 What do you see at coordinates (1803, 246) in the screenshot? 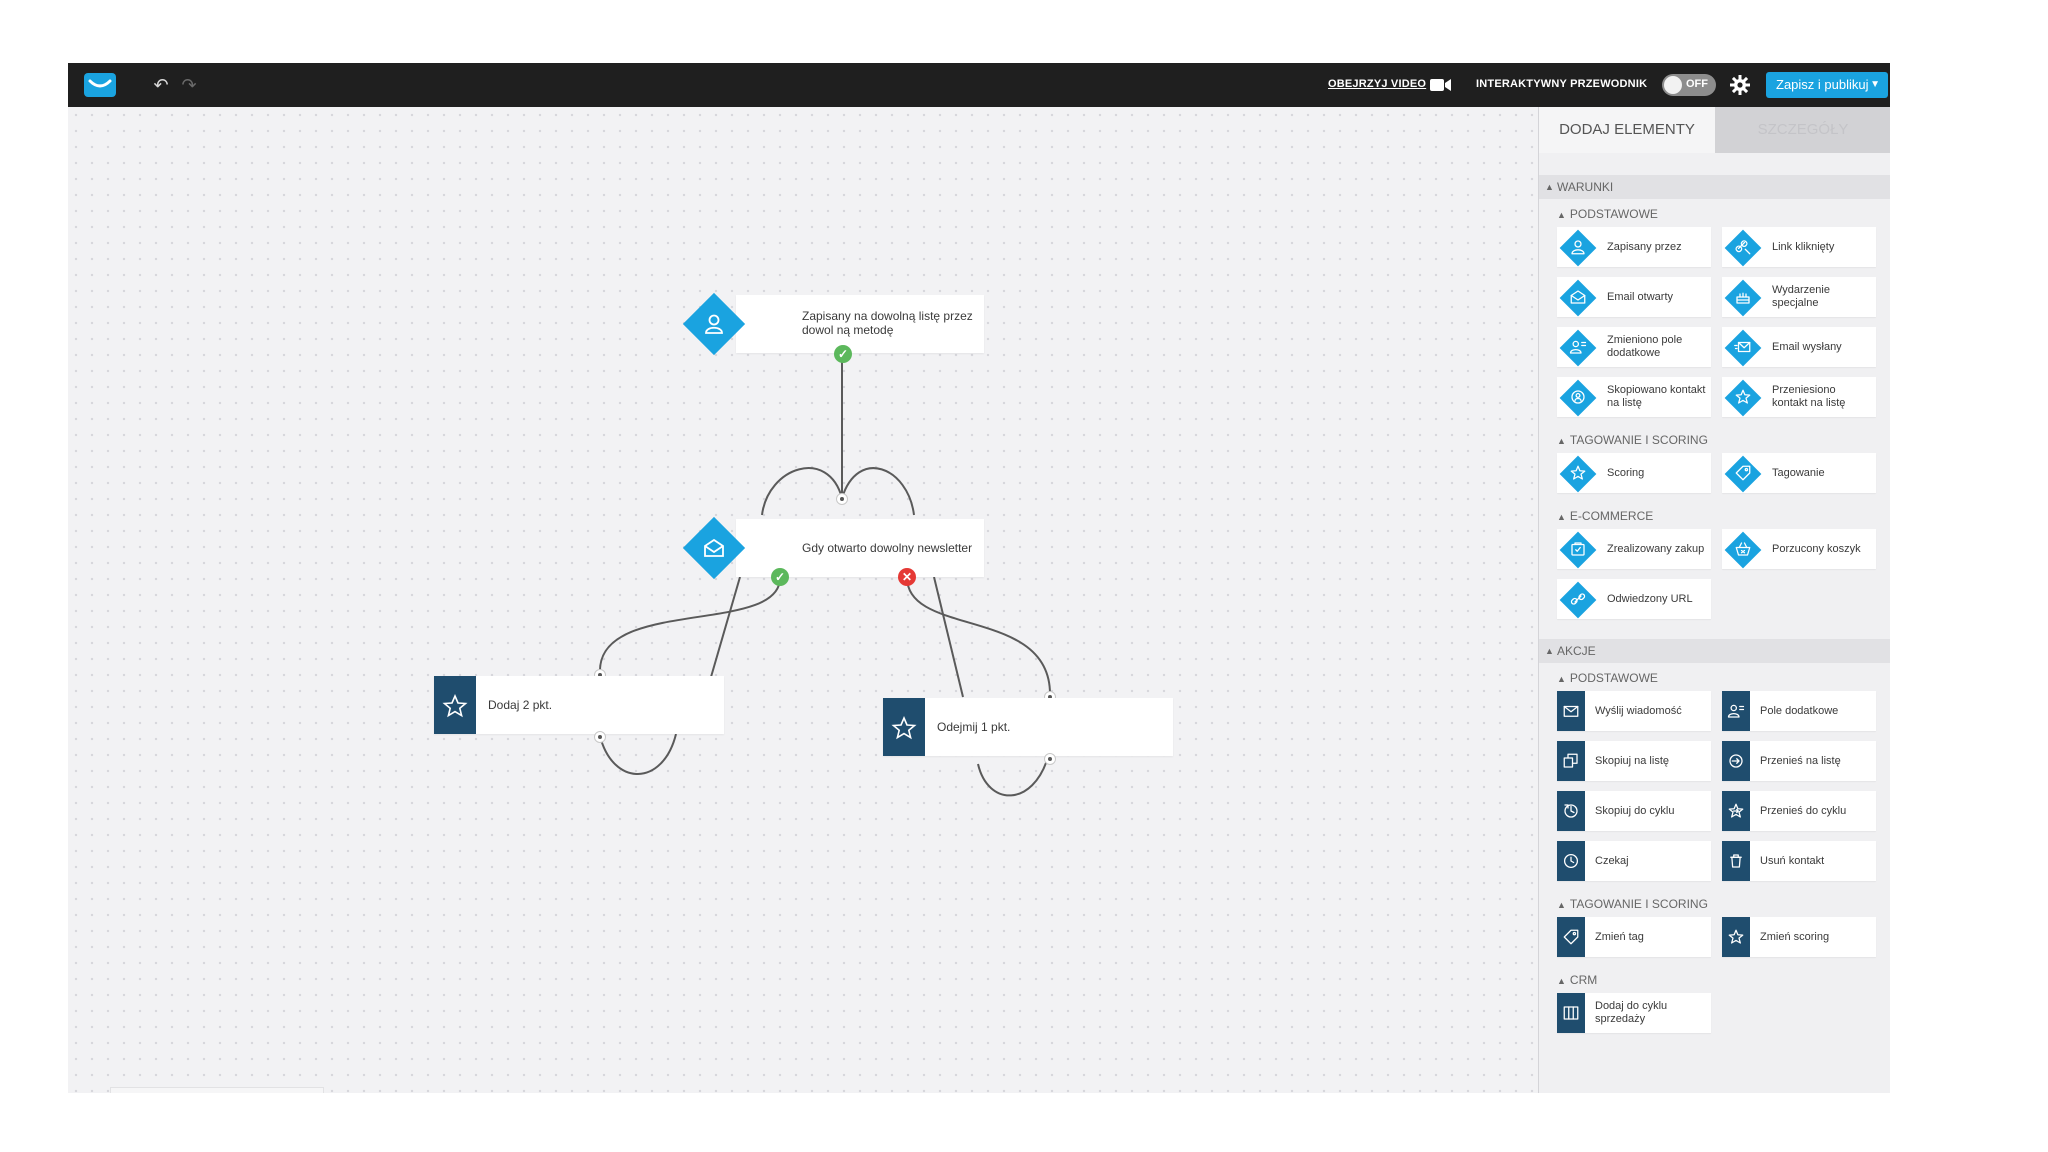
I see `tile-label: Link kliknięty` at bounding box center [1803, 246].